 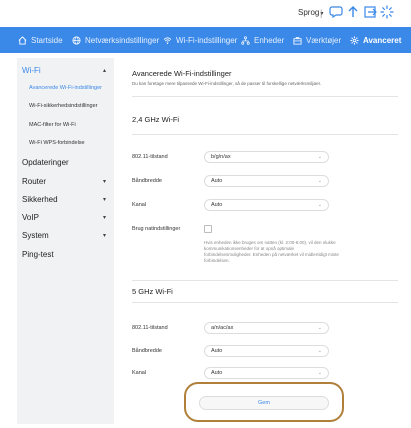 What do you see at coordinates (336, 12) in the screenshot?
I see `chat-icon` at bounding box center [336, 12].